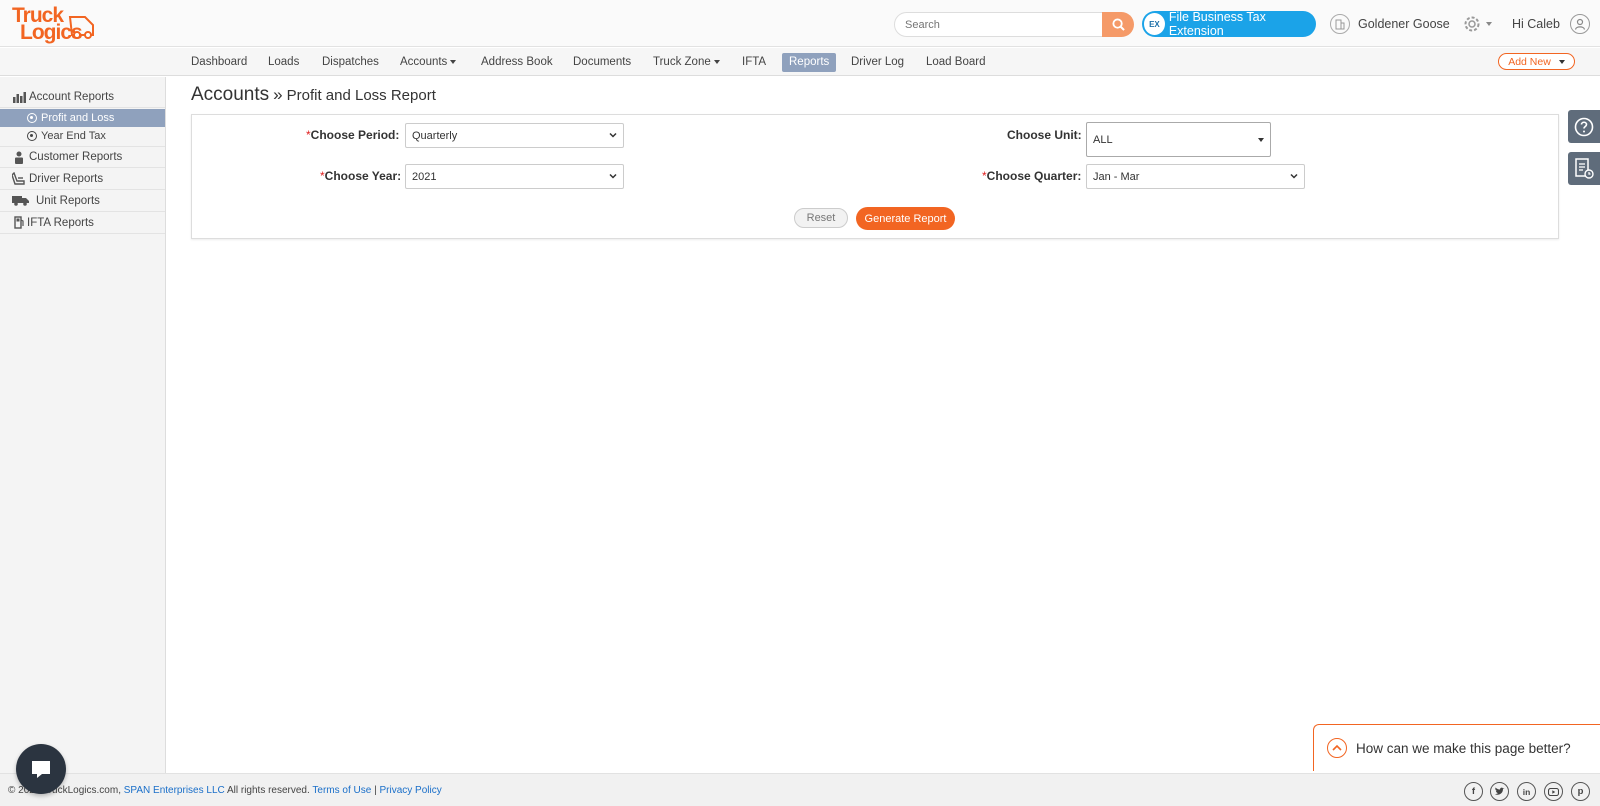 The image size is (1600, 806). I want to click on unit-select-value: ALL, so click(1103, 139).